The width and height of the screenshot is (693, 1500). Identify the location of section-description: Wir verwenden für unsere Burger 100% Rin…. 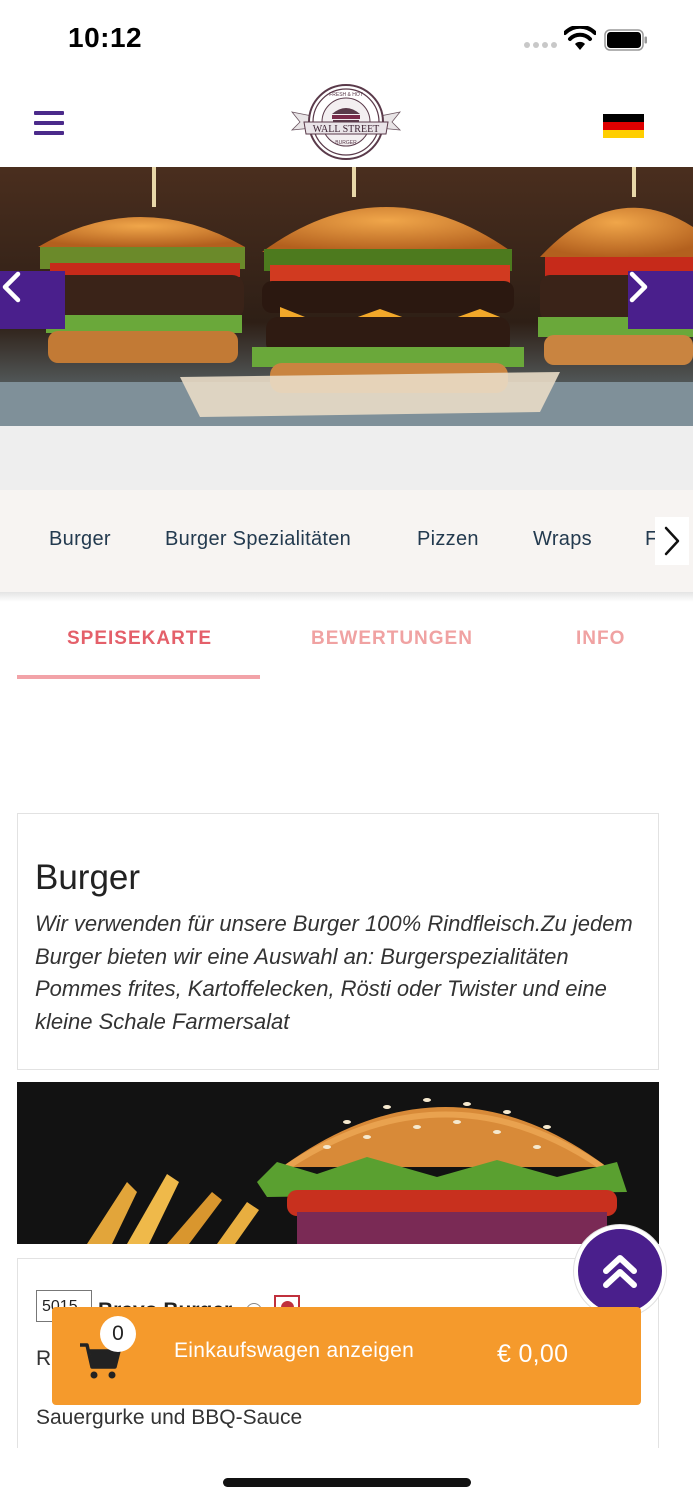
(334, 972).